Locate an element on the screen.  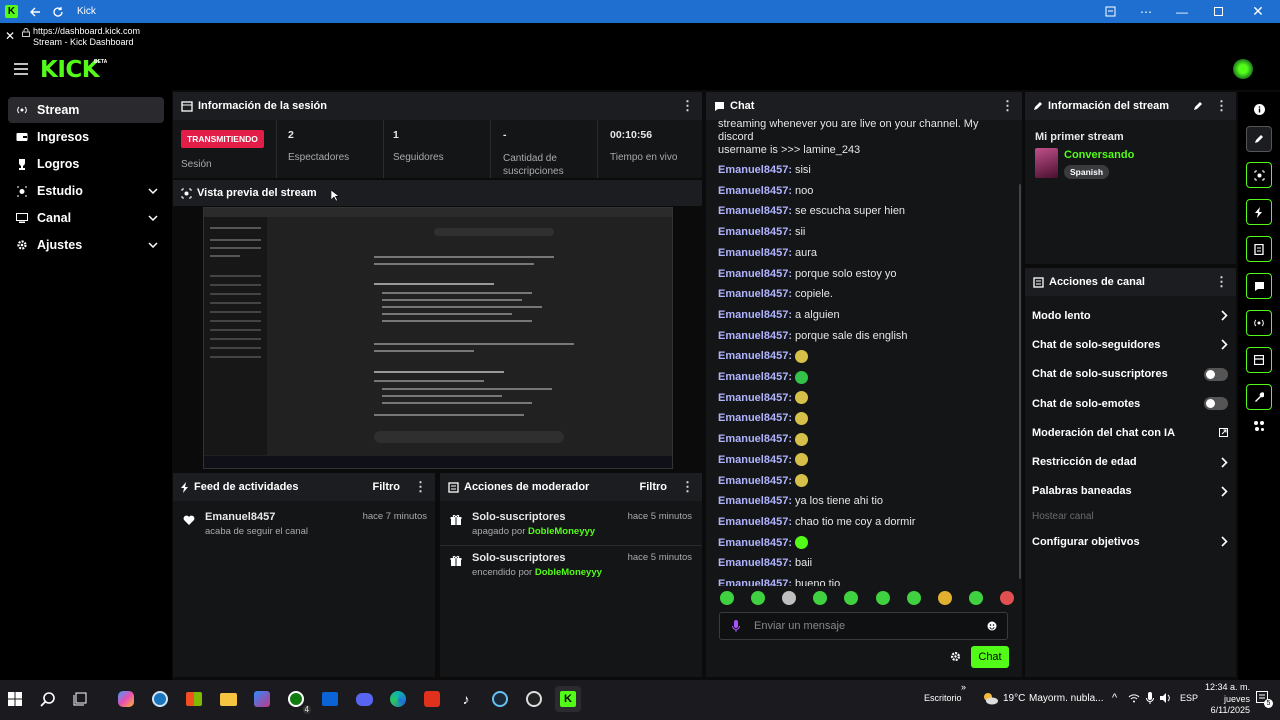
volume-icon is located at coordinates (1166, 698).